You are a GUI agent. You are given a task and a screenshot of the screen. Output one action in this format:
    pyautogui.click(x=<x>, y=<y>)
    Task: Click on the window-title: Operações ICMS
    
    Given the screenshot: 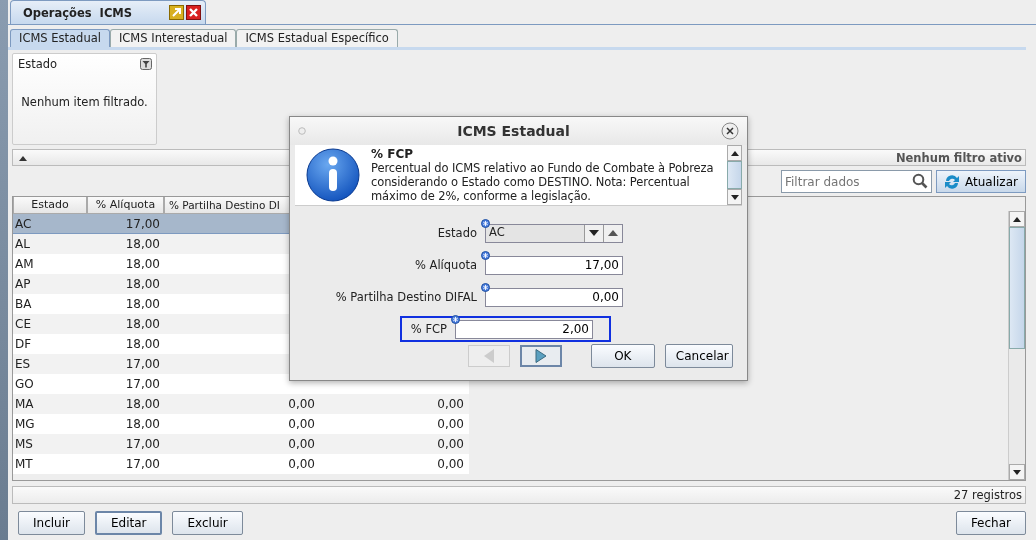 What is the action you would take?
    pyautogui.click(x=78, y=12)
    